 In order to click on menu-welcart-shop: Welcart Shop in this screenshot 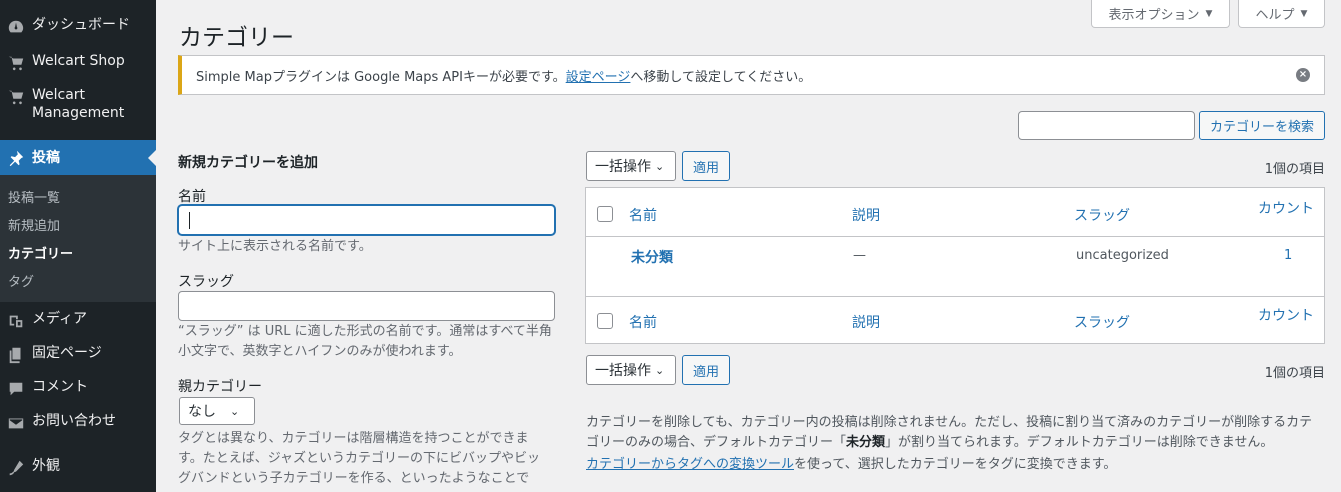, I will do `click(78, 62)`.